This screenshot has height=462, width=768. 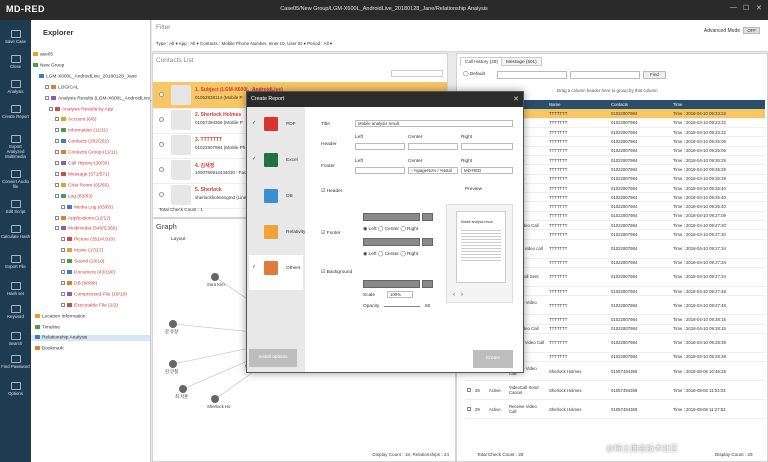 I want to click on advanced-mode: Advanced Mode OFF, so click(x=732, y=30).